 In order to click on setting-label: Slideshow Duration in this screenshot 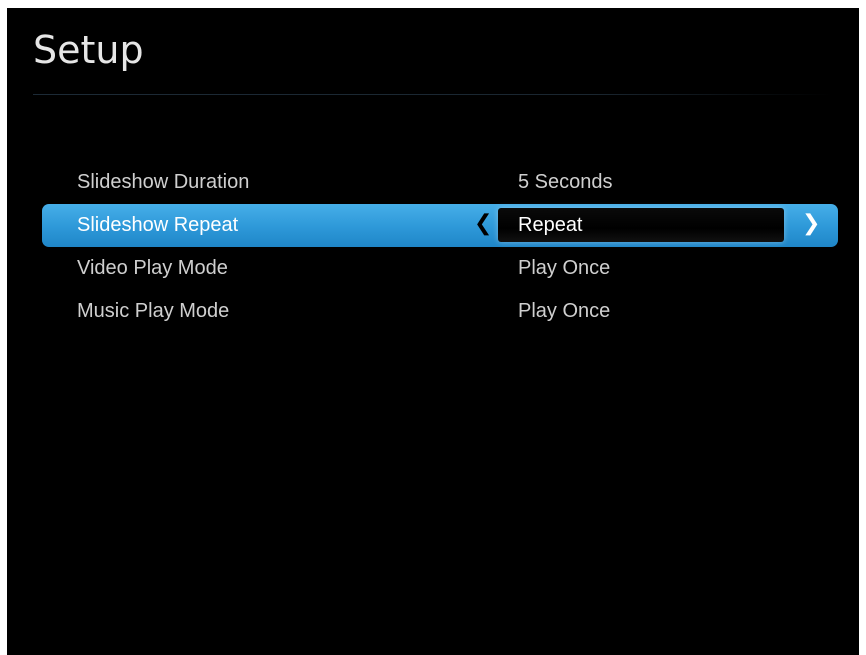, I will do `click(163, 182)`.